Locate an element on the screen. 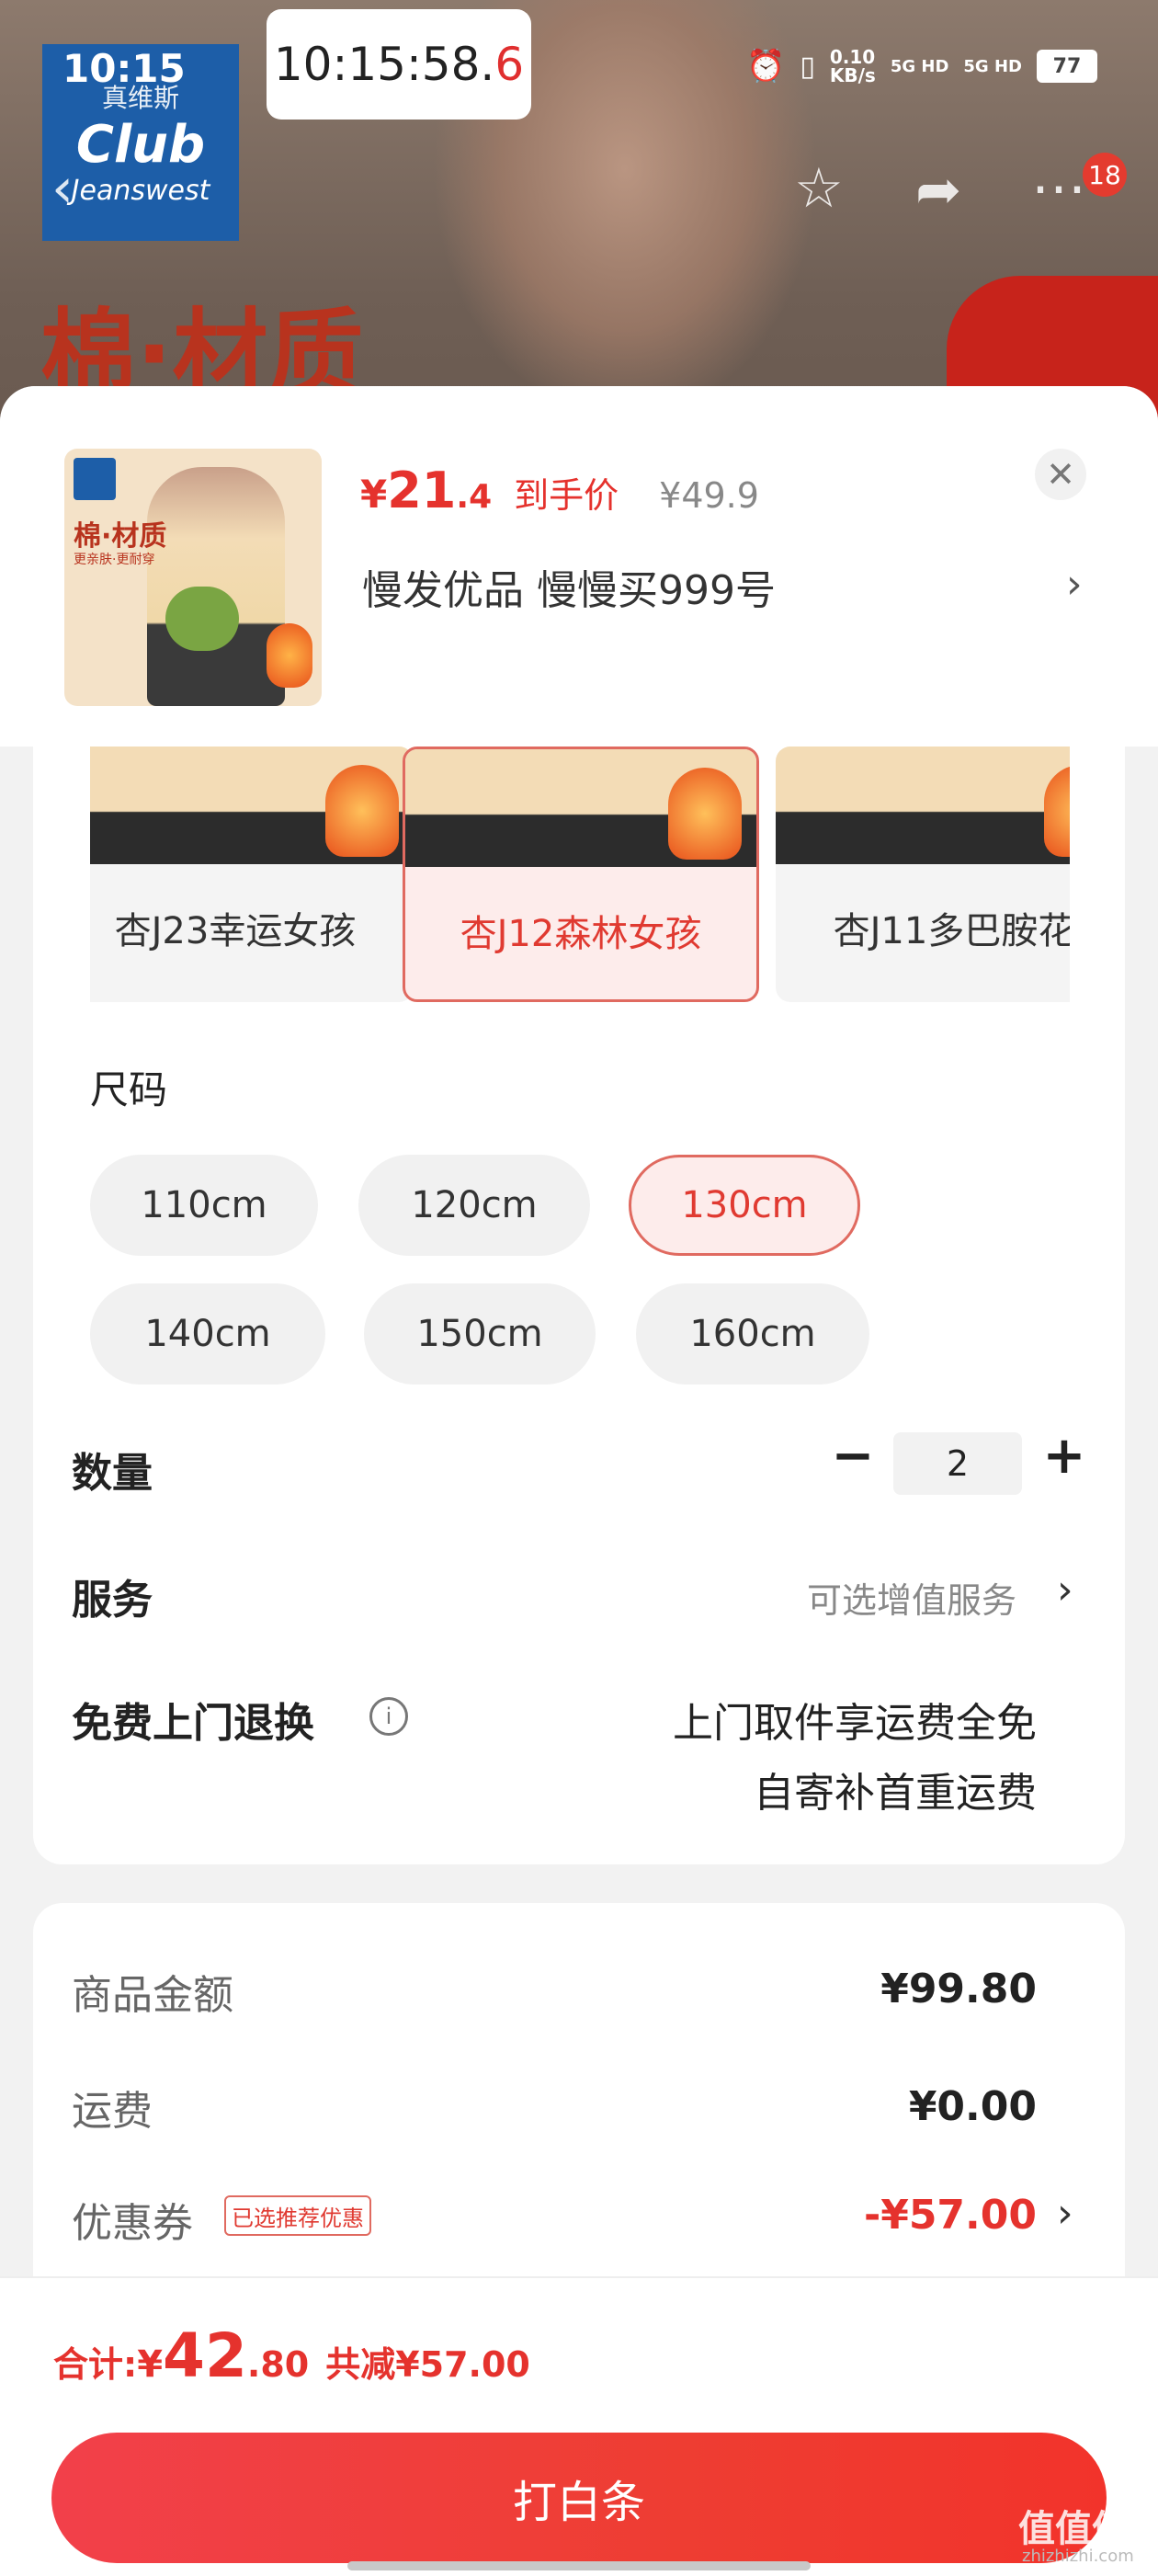 This screenshot has width=1158, height=2576. quantity-label: 数量 is located at coordinates (112, 1473).